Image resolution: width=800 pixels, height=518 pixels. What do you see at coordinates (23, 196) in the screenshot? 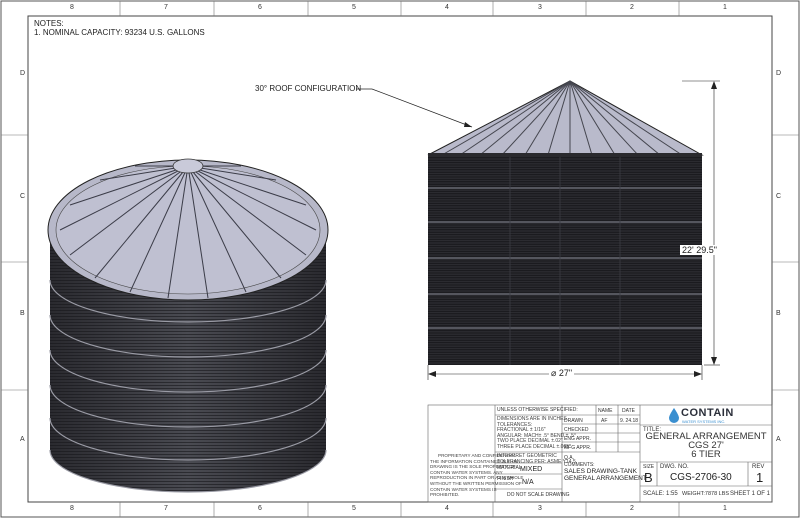
I see `zone-label-left: C` at bounding box center [23, 196].